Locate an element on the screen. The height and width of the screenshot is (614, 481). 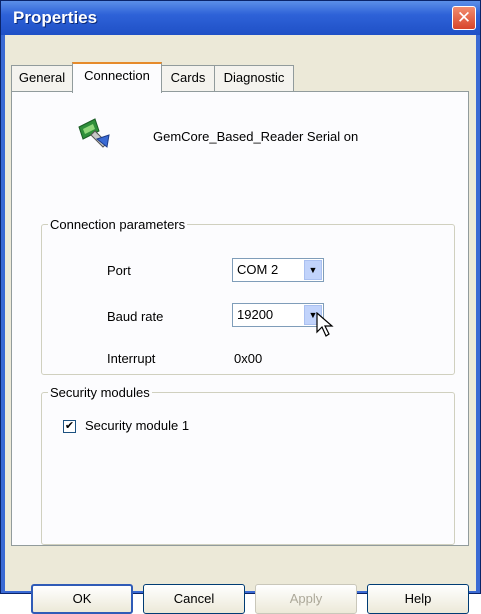
chevron-down-icon: ▼ is located at coordinates (313, 270).